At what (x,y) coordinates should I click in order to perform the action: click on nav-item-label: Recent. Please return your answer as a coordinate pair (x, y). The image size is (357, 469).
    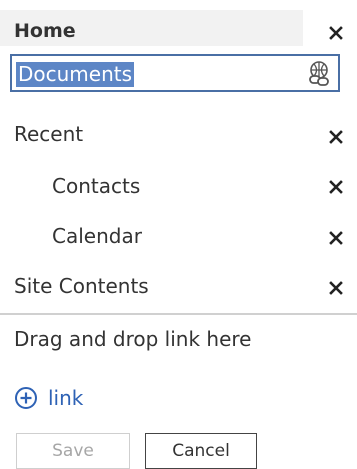
    Looking at the image, I should click on (49, 134).